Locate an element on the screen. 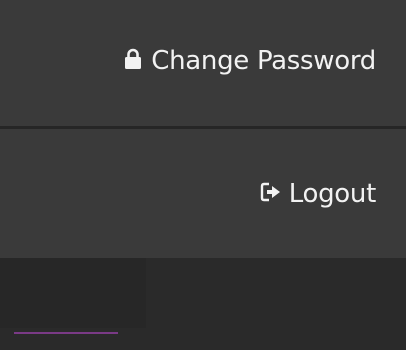 Image resolution: width=406 pixels, height=350 pixels. logout-label: Logout is located at coordinates (332, 193).